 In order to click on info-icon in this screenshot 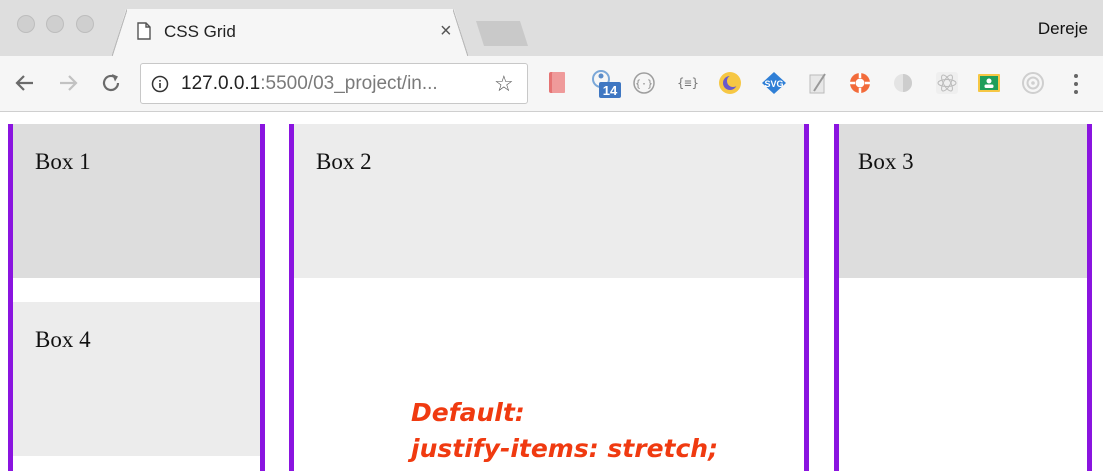, I will do `click(160, 84)`.